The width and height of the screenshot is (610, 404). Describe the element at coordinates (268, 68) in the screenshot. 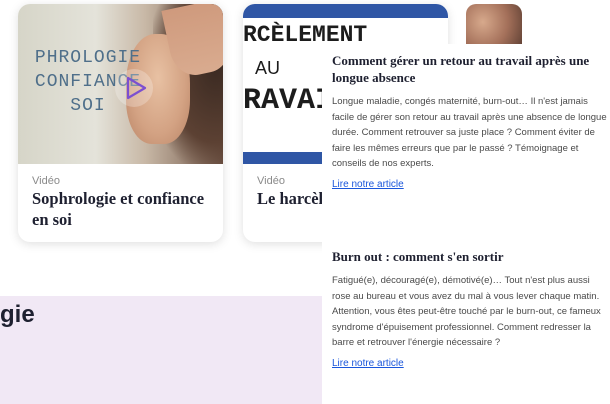

I see `thumbnail-text-line: AU` at that location.